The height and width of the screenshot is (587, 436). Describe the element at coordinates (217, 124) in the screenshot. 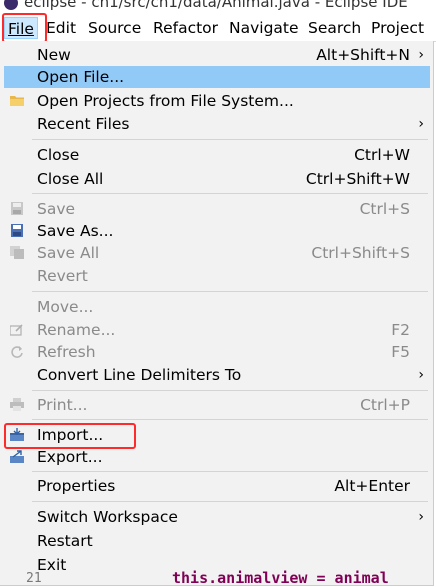

I see `menu-item-recent-files: Recent Files ›` at that location.